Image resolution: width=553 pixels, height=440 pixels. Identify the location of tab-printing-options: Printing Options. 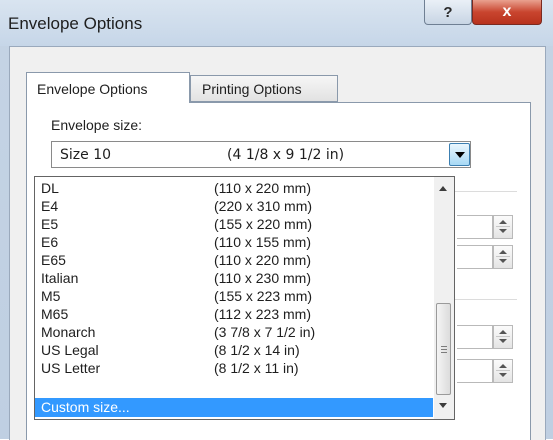
(264, 88).